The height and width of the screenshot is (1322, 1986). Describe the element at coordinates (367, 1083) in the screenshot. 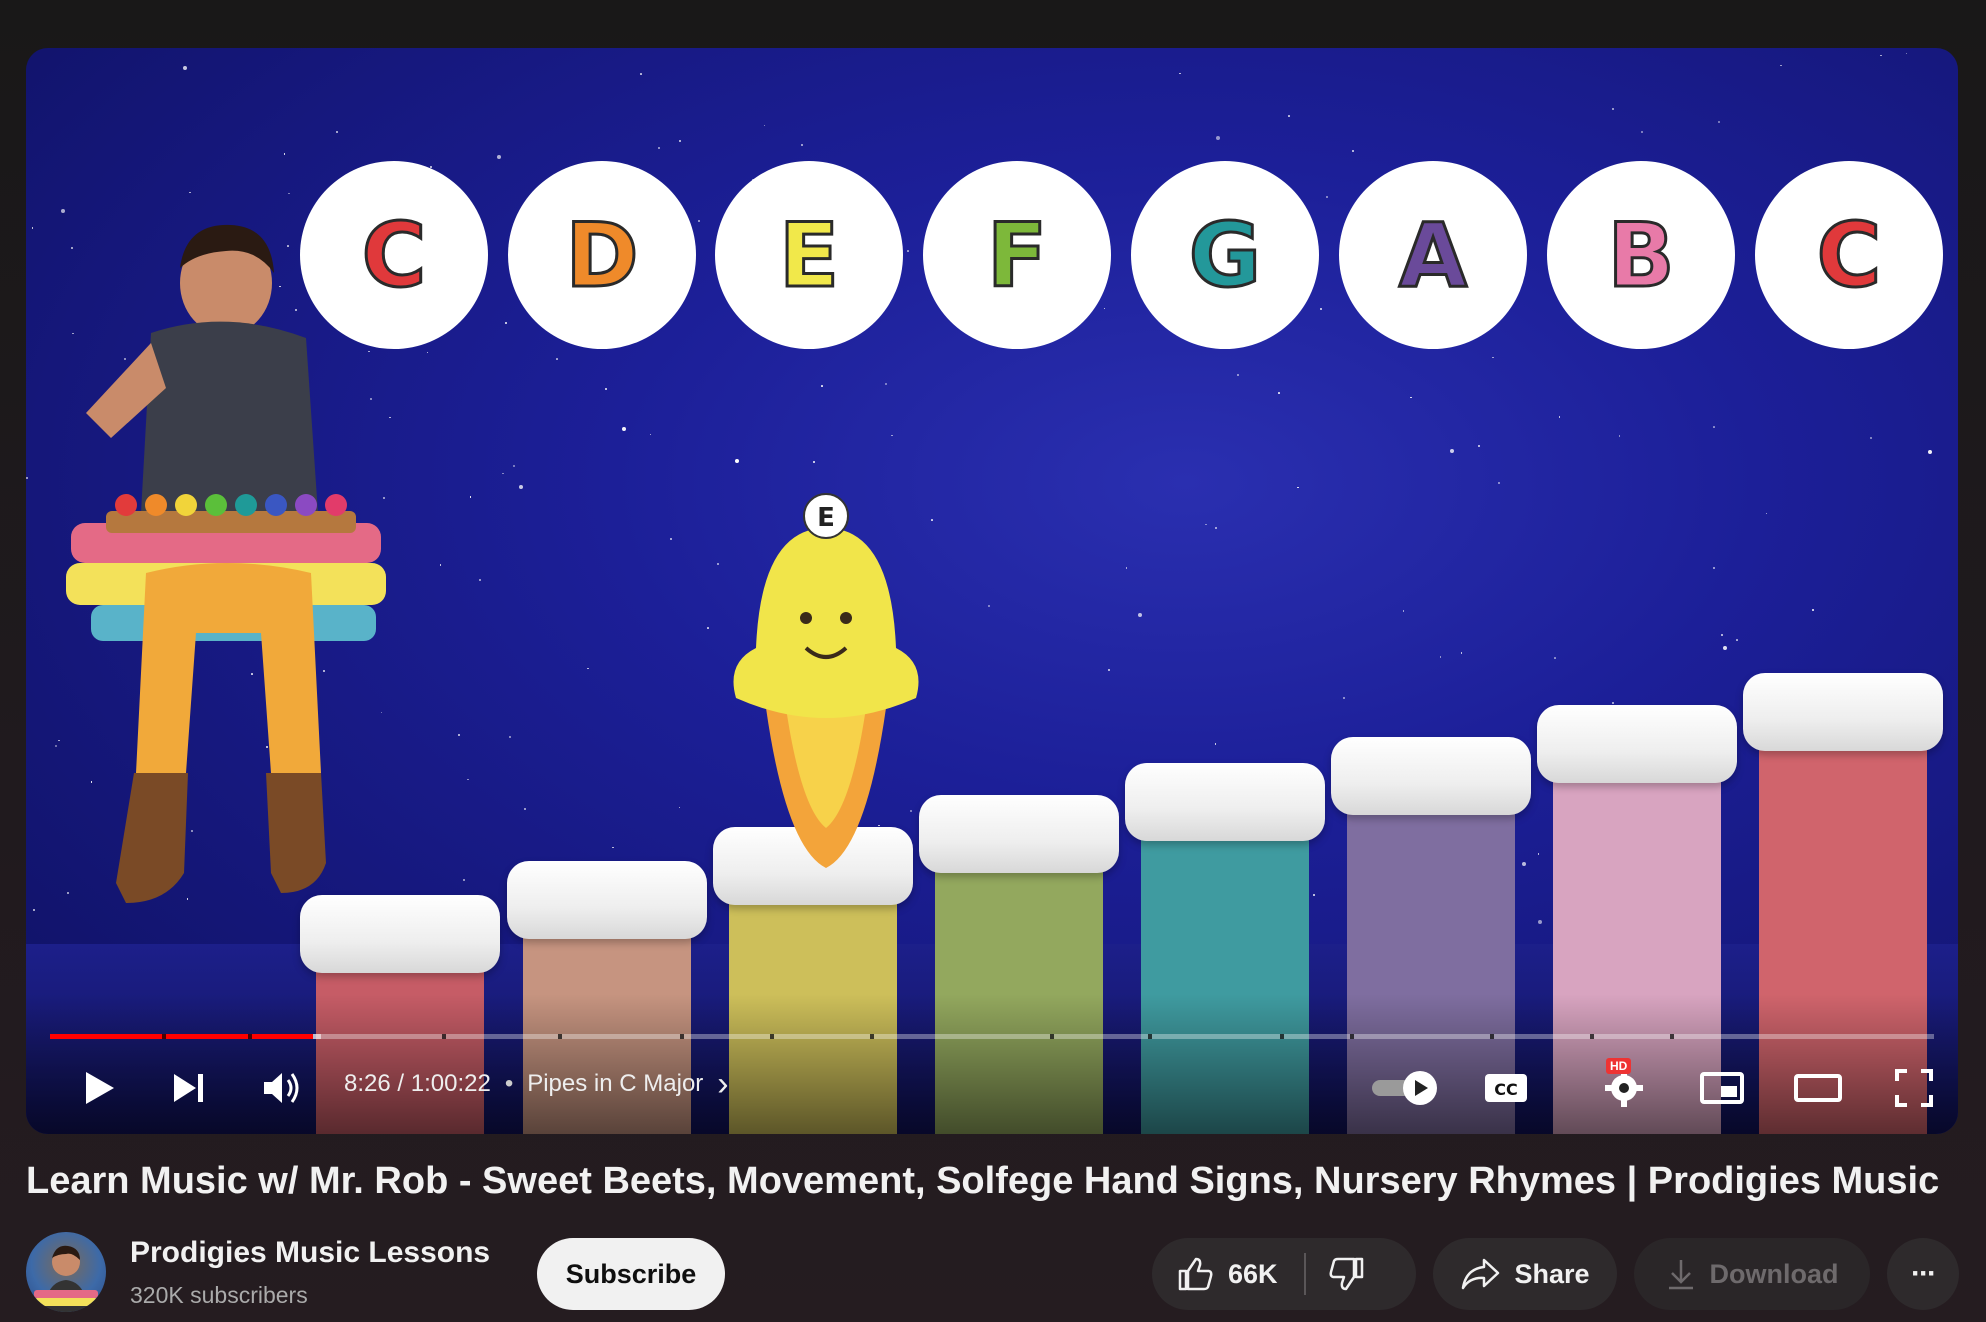

I see `time-current: 8:26` at that location.